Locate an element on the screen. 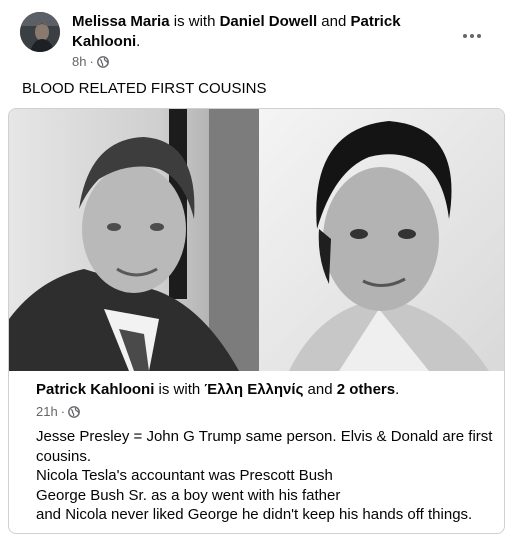 The image size is (508, 539). tagged-person-1: Daniel Dowell is located at coordinates (269, 21).